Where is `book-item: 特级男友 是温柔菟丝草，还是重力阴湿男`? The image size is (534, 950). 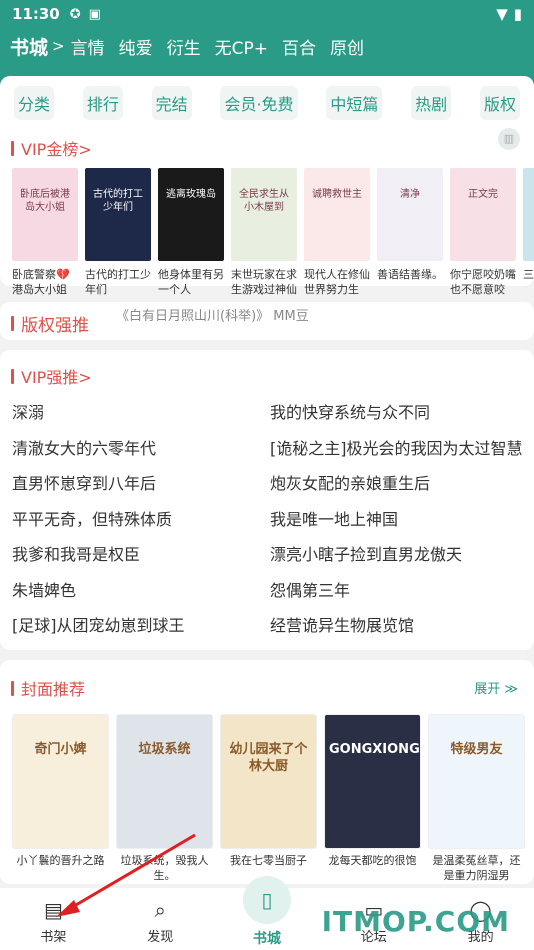 book-item: 特级男友 是温柔菟丝草，还是重力阴湿男 is located at coordinates (476, 798).